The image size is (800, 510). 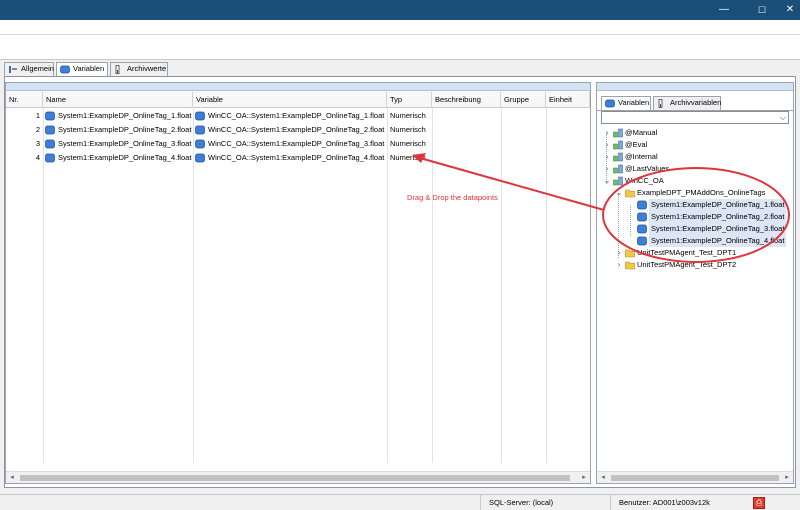 What do you see at coordinates (568, 100) in the screenshot?
I see `column-header-einheit: Einheit` at bounding box center [568, 100].